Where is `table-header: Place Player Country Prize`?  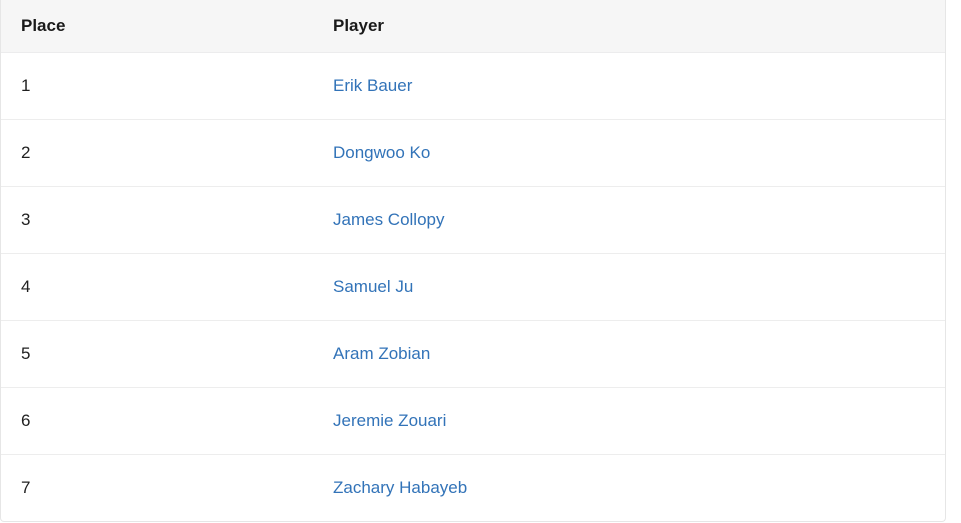
table-header: Place Player Country Prize is located at coordinates (473, 26).